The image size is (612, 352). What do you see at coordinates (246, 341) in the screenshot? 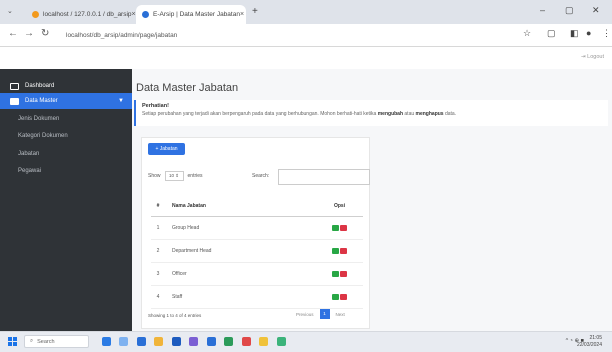
I see `chrome-icon` at bounding box center [246, 341].